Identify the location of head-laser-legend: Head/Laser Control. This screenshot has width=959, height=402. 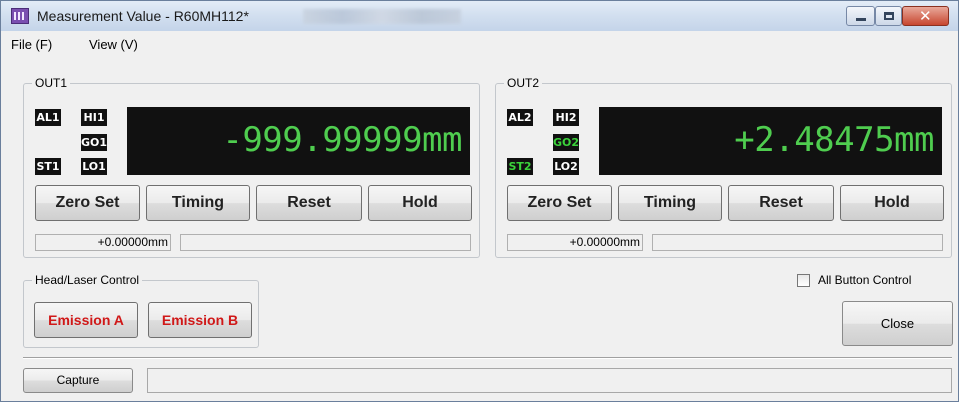
(87, 280).